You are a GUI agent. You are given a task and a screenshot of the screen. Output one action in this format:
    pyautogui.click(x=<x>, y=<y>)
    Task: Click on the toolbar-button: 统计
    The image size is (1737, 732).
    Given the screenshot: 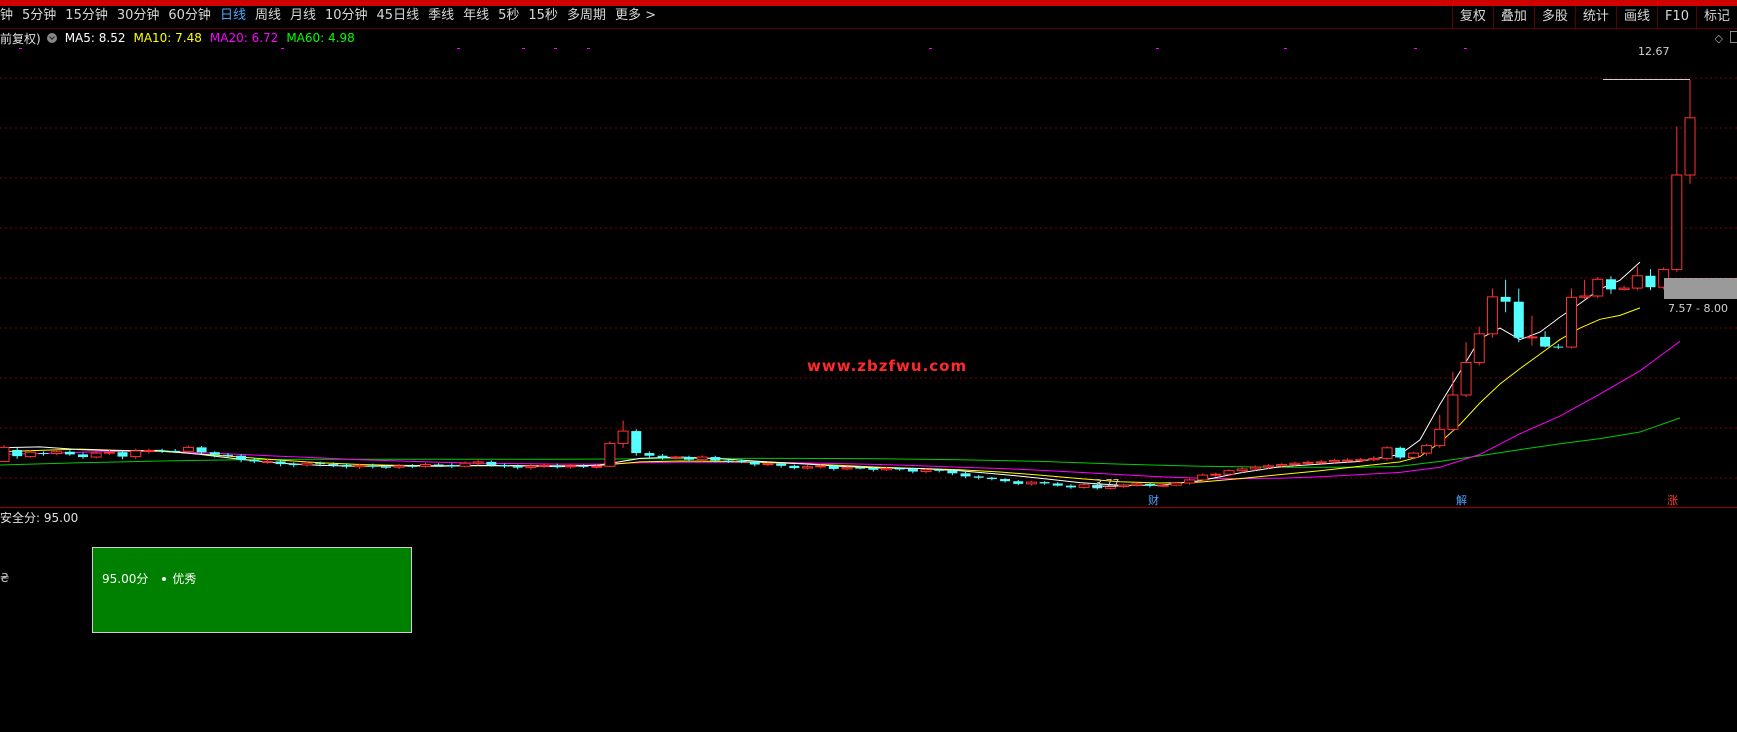 What is the action you would take?
    pyautogui.click(x=1595, y=17)
    